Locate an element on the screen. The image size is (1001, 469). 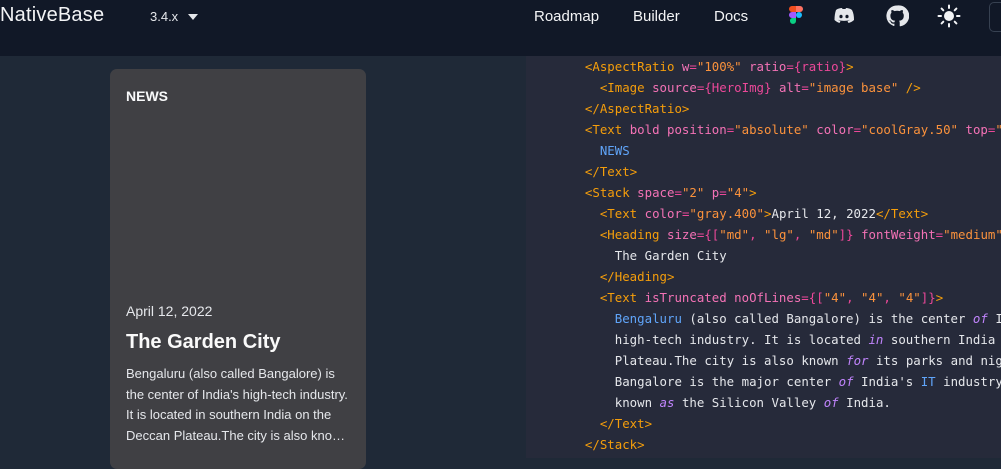
card-heading: The Garden City is located at coordinates (203, 342).